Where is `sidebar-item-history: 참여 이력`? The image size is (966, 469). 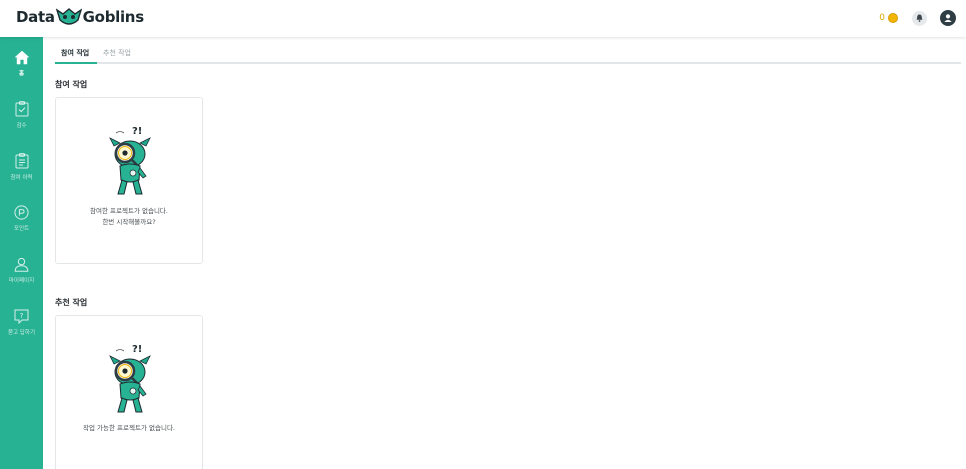
sidebar-item-history: 참여 이력 is located at coordinates (21, 167).